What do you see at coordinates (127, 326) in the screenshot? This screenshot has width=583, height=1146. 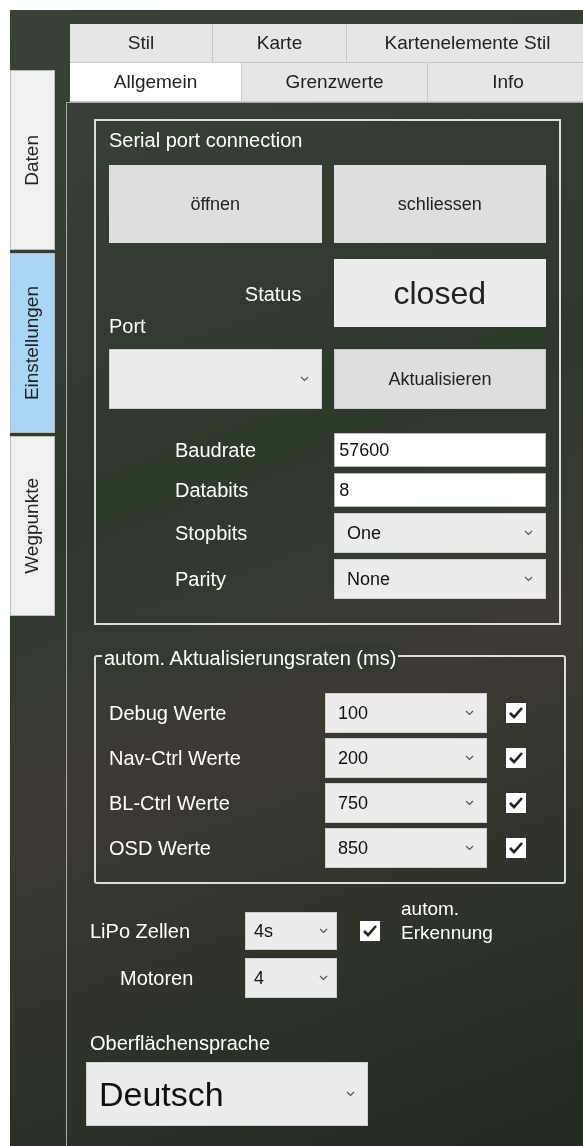 I see `port-label: Port` at bounding box center [127, 326].